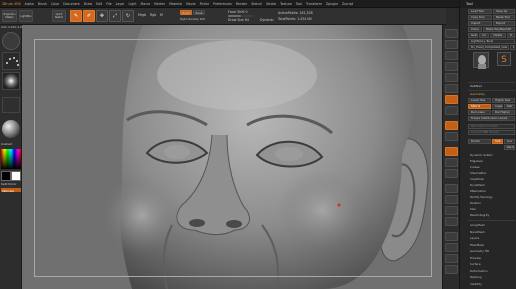  Describe the element at coordinates (477, 245) in the screenshot. I see `section-fibermesh: FiberMesh` at that location.